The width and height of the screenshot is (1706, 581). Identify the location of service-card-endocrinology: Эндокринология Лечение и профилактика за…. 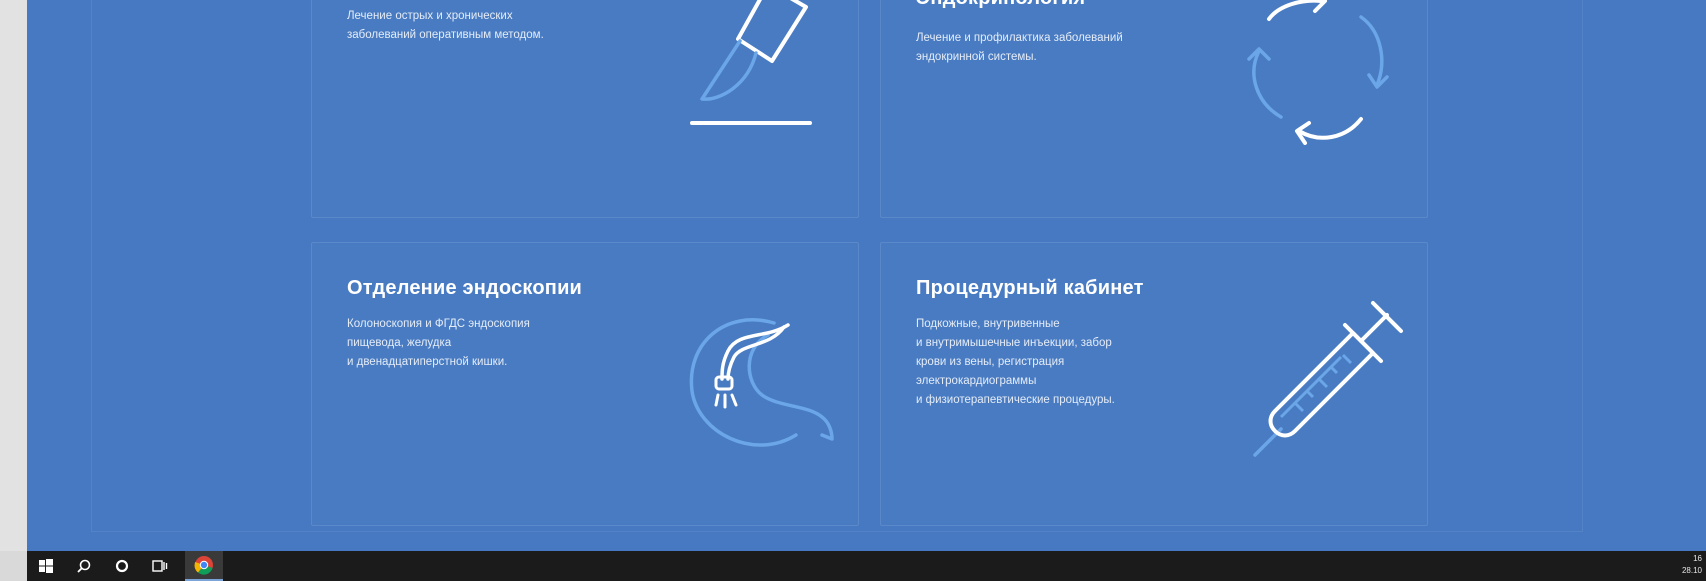
(1154, 109).